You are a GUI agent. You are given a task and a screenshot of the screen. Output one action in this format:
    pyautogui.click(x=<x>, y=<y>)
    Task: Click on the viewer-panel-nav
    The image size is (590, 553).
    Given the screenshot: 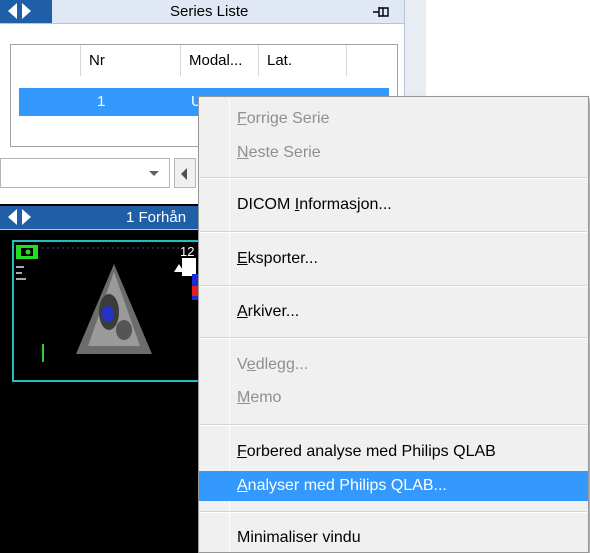 What is the action you would take?
    pyautogui.click(x=19, y=217)
    